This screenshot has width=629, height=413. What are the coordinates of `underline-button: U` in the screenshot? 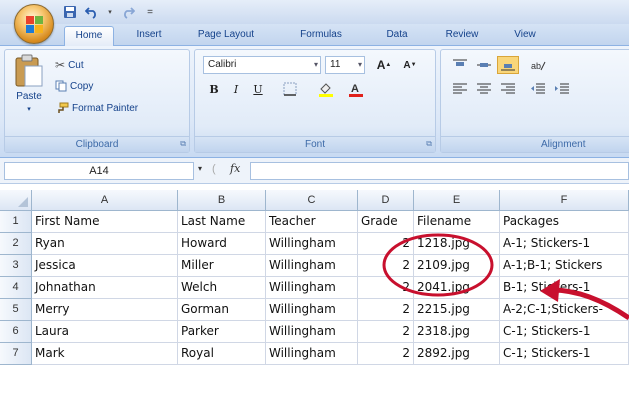 It's located at (258, 89).